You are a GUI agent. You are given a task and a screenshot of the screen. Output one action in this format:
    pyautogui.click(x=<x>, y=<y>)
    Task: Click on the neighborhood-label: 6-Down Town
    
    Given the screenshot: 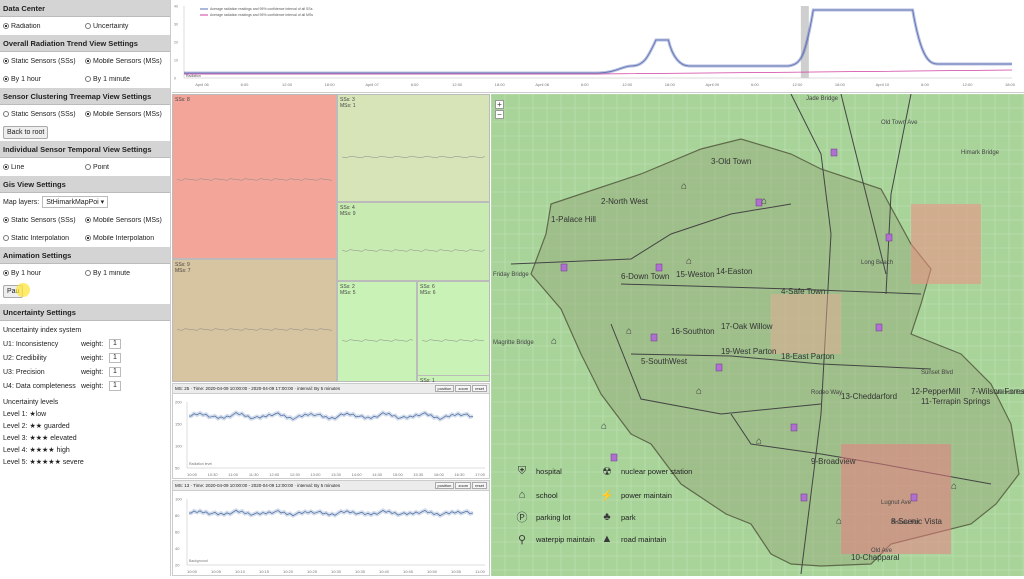 What is the action you would take?
    pyautogui.click(x=645, y=276)
    